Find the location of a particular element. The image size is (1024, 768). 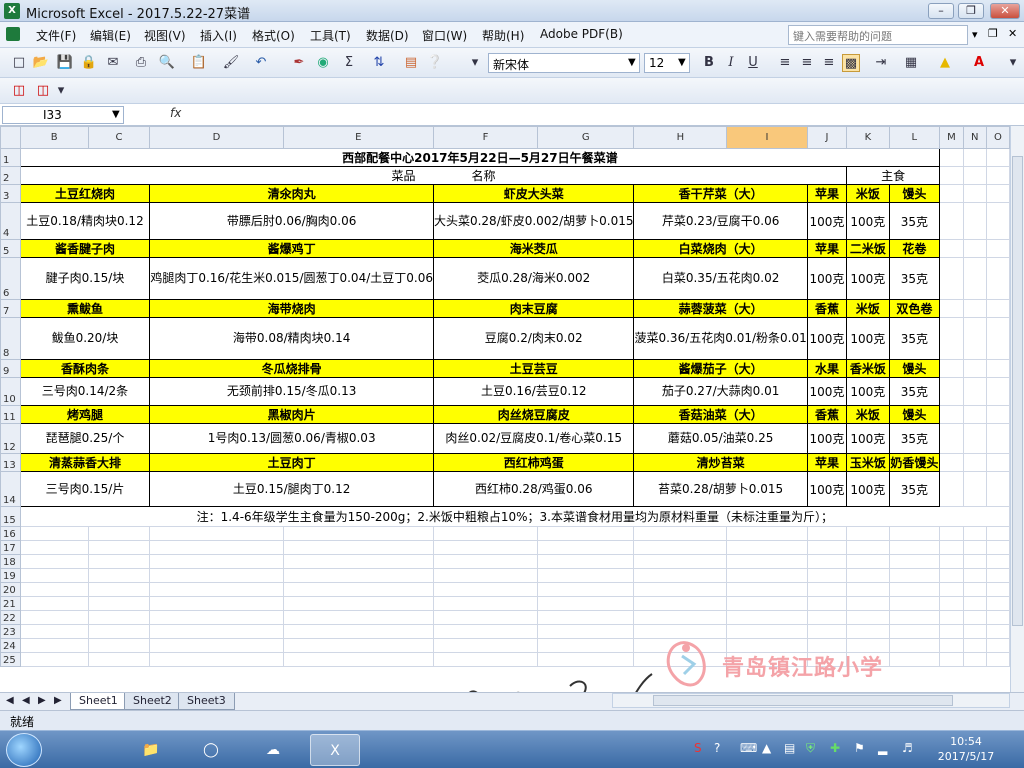

column-header-I: I is located at coordinates (767, 137).